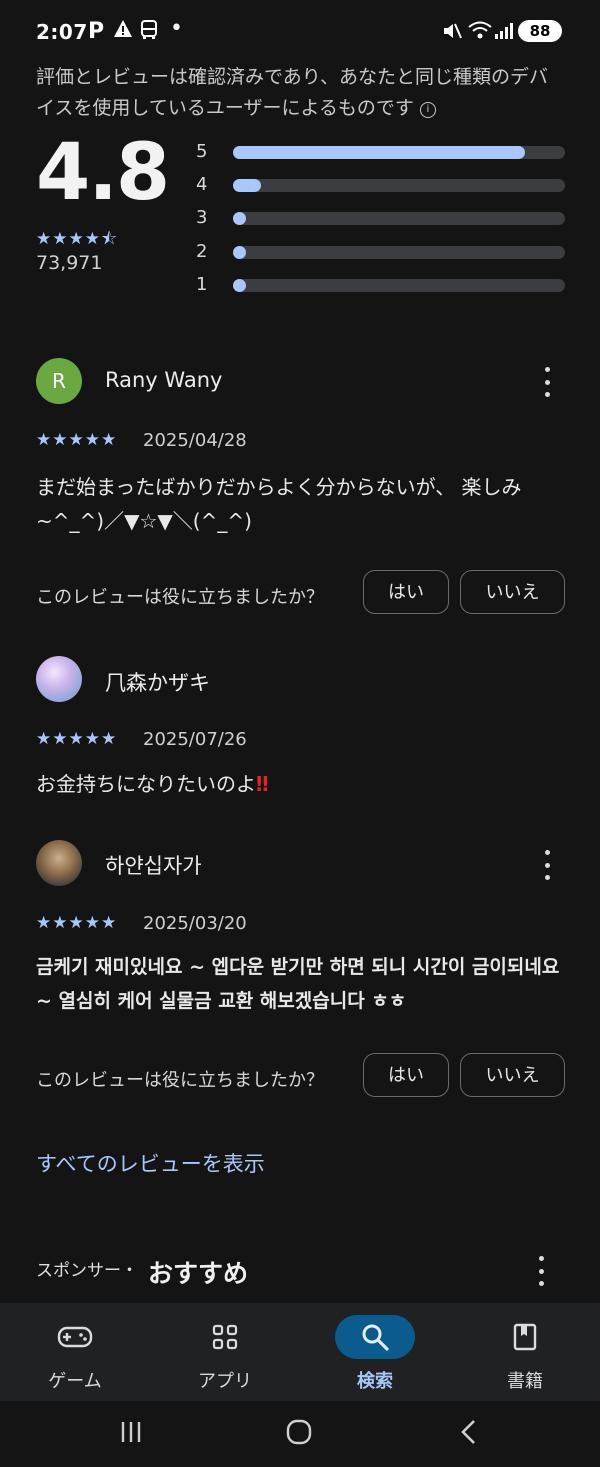 This screenshot has width=600, height=1467. I want to click on rating-bar-label: 2, so click(202, 251).